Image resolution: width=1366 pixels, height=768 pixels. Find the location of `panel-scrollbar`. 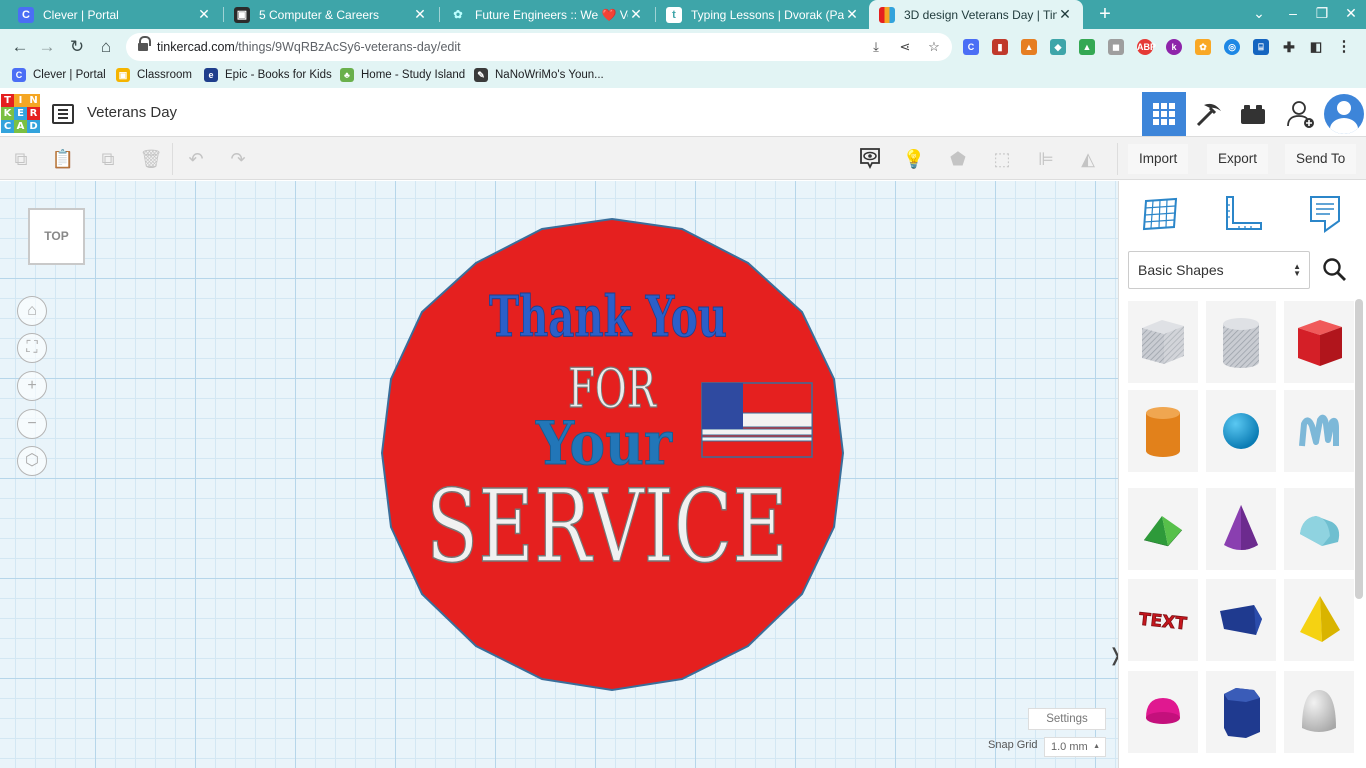

panel-scrollbar is located at coordinates (1359, 449).